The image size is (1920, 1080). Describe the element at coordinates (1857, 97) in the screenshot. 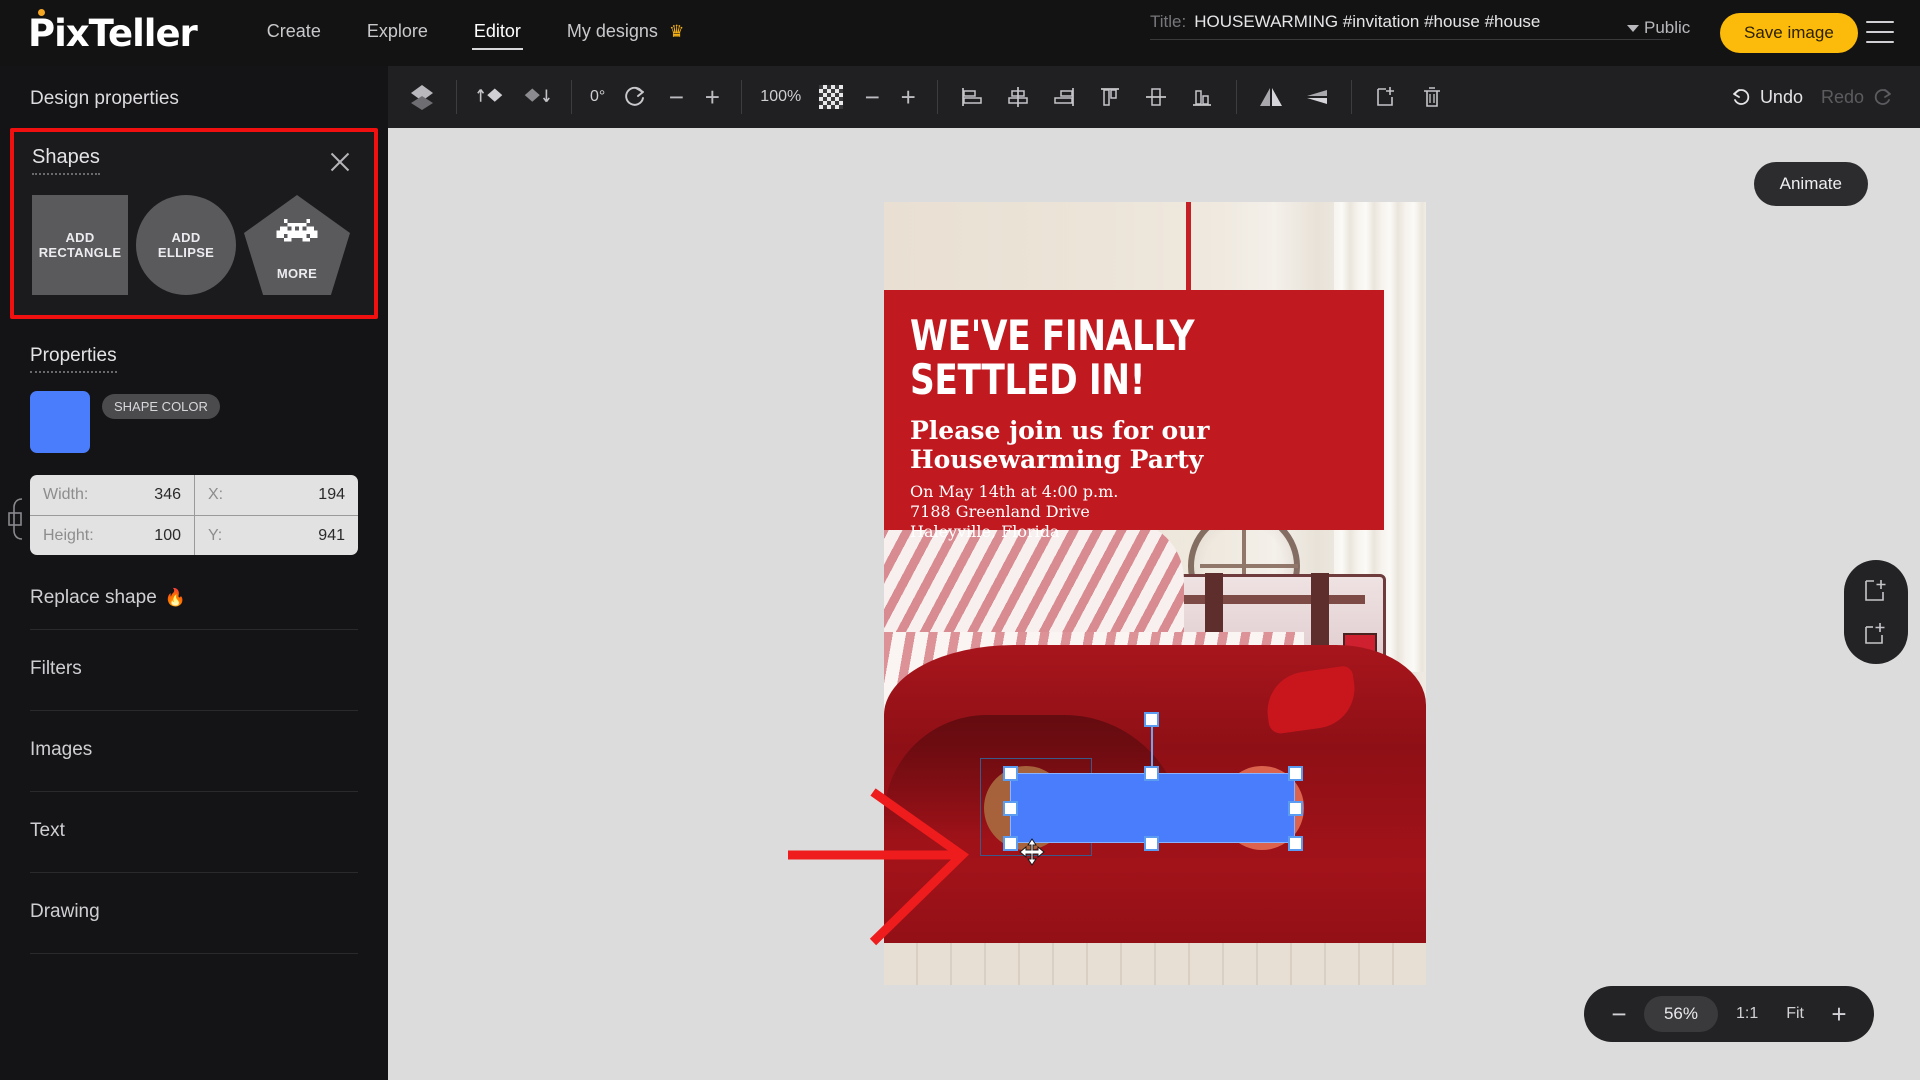

I see `redo-button: Redo` at that location.